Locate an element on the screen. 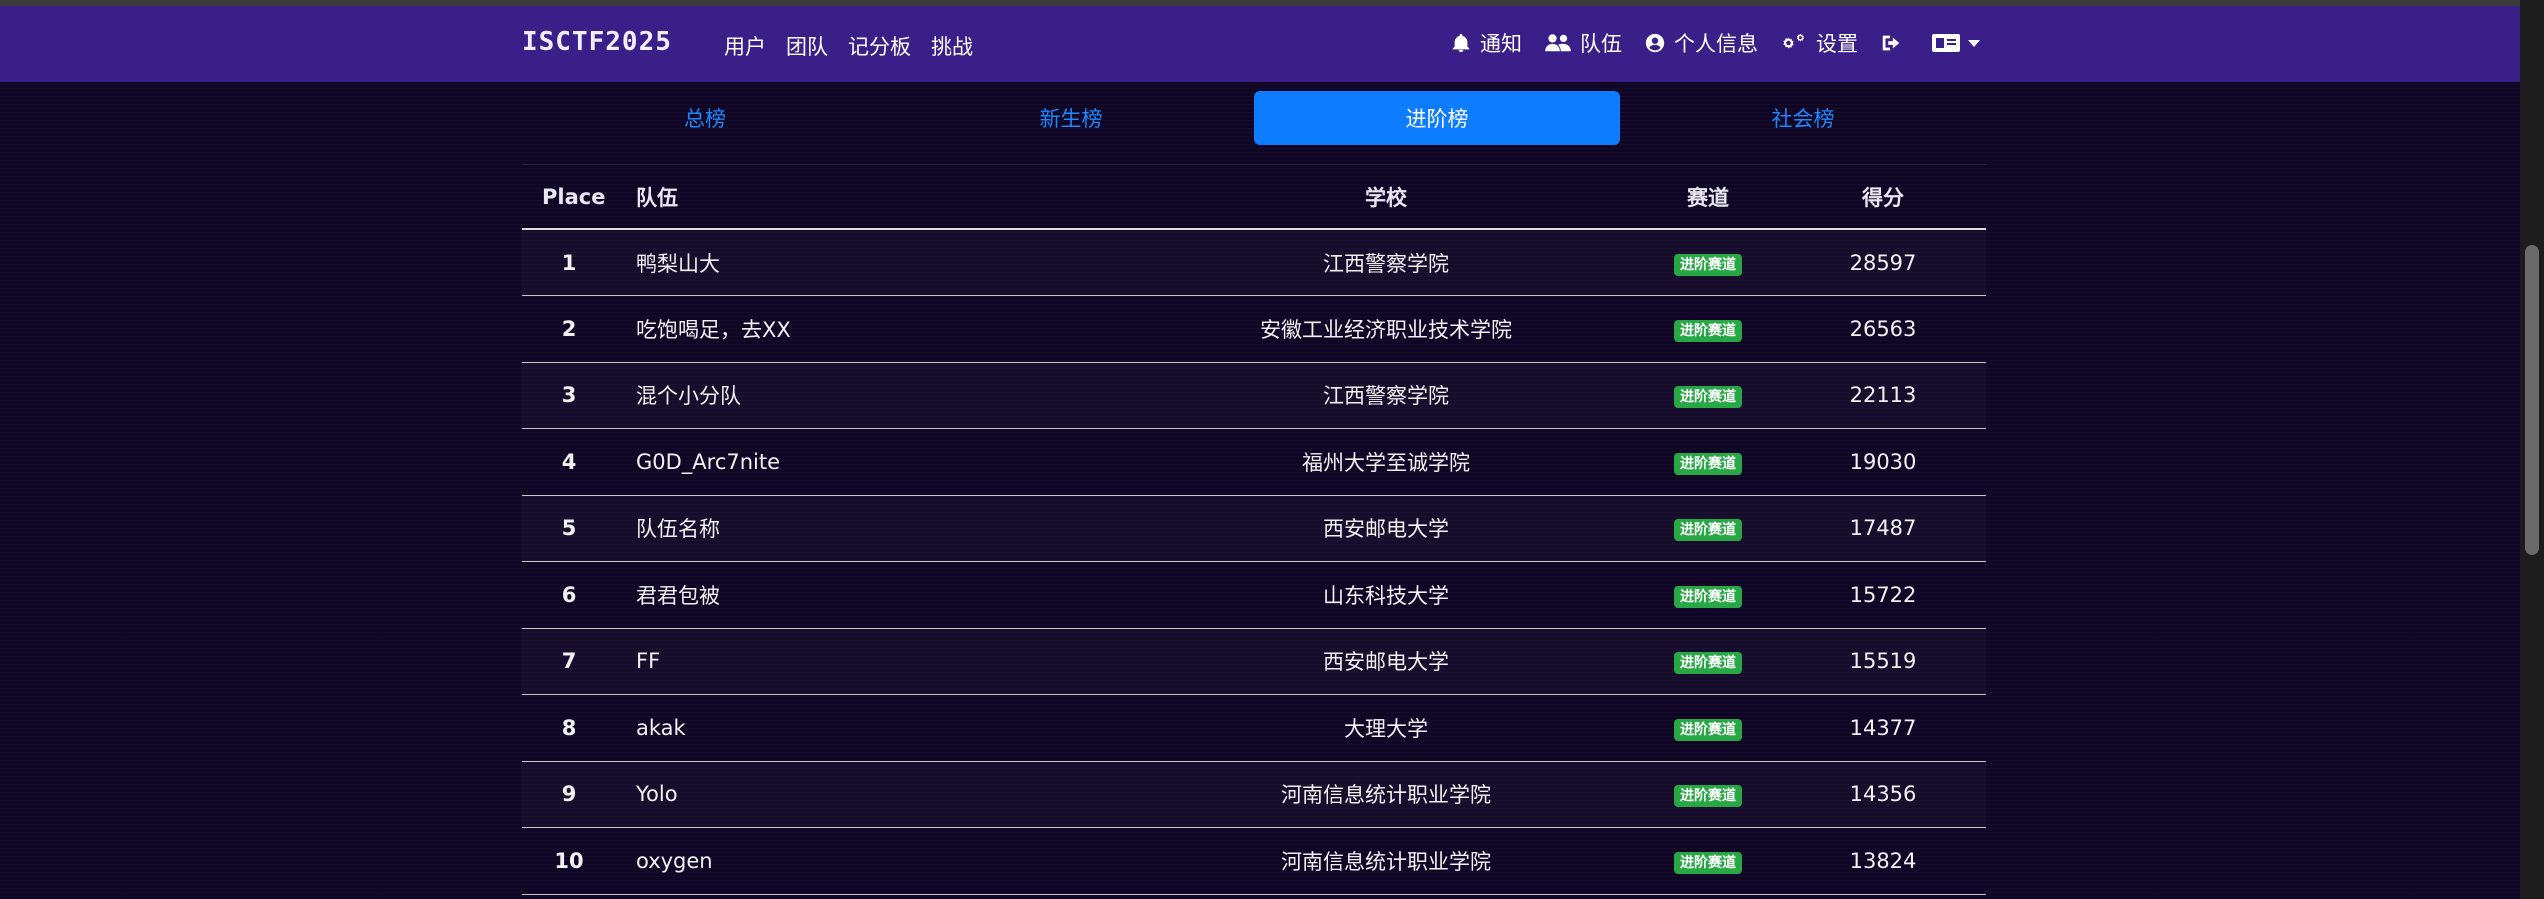  vertical-scrollbar is located at coordinates (2532, 449).